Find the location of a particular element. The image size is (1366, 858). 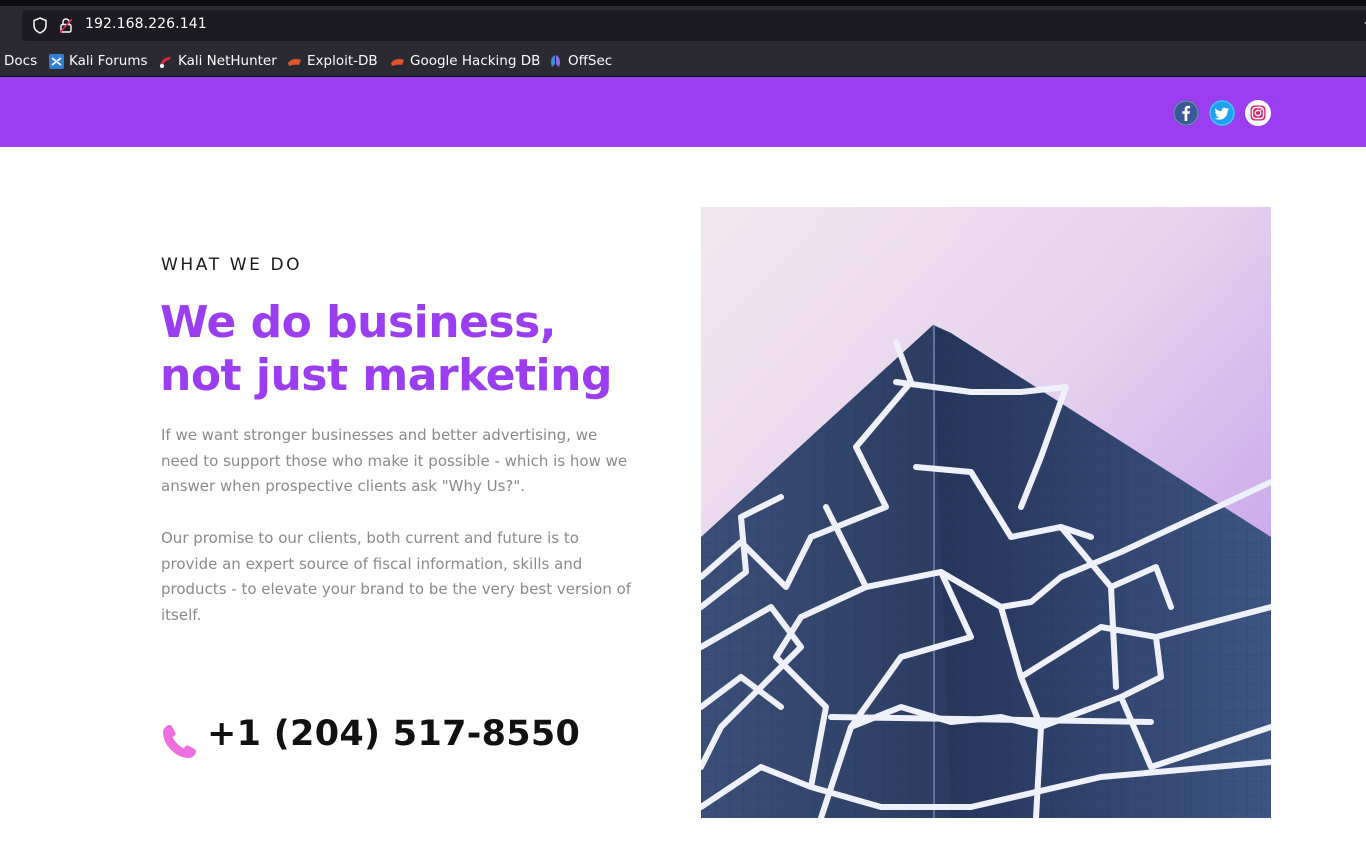

kali-forums-icon is located at coordinates (56, 61).